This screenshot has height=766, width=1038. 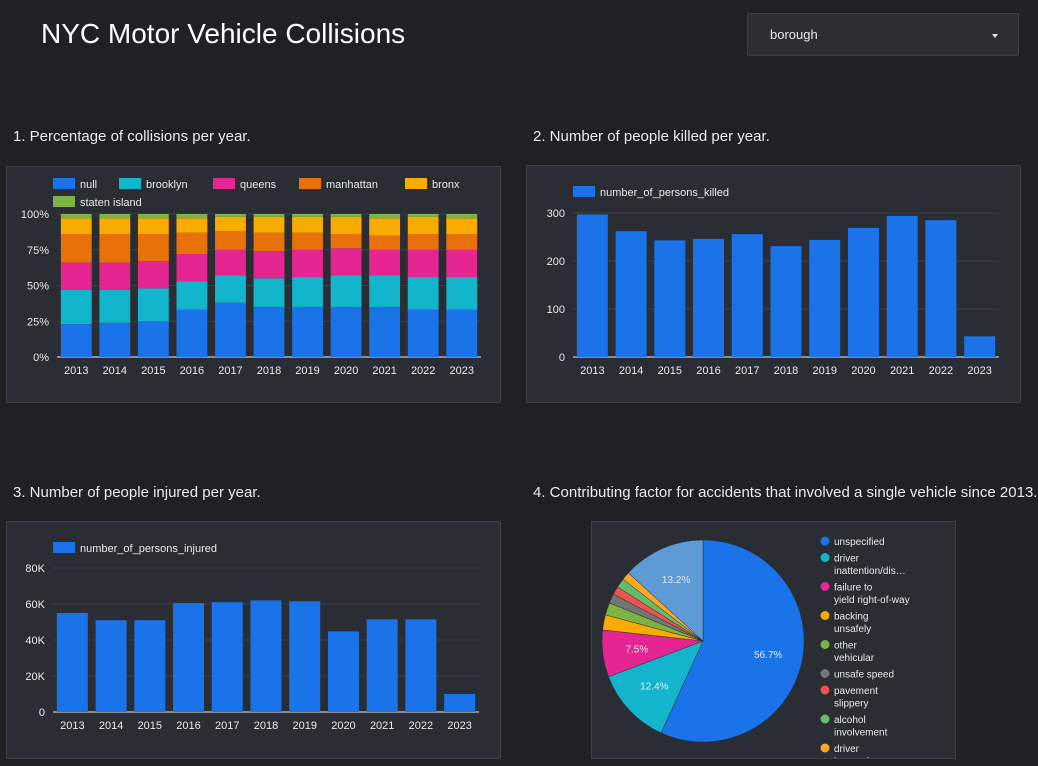 I want to click on x-tick-label: 2020, so click(x=343, y=726).